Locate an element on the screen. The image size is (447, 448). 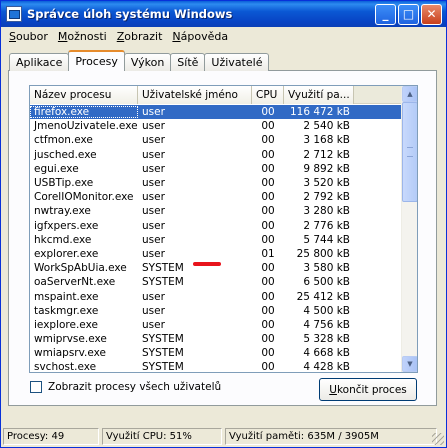
memory-cell: 5 328 kB is located at coordinates (326, 339).